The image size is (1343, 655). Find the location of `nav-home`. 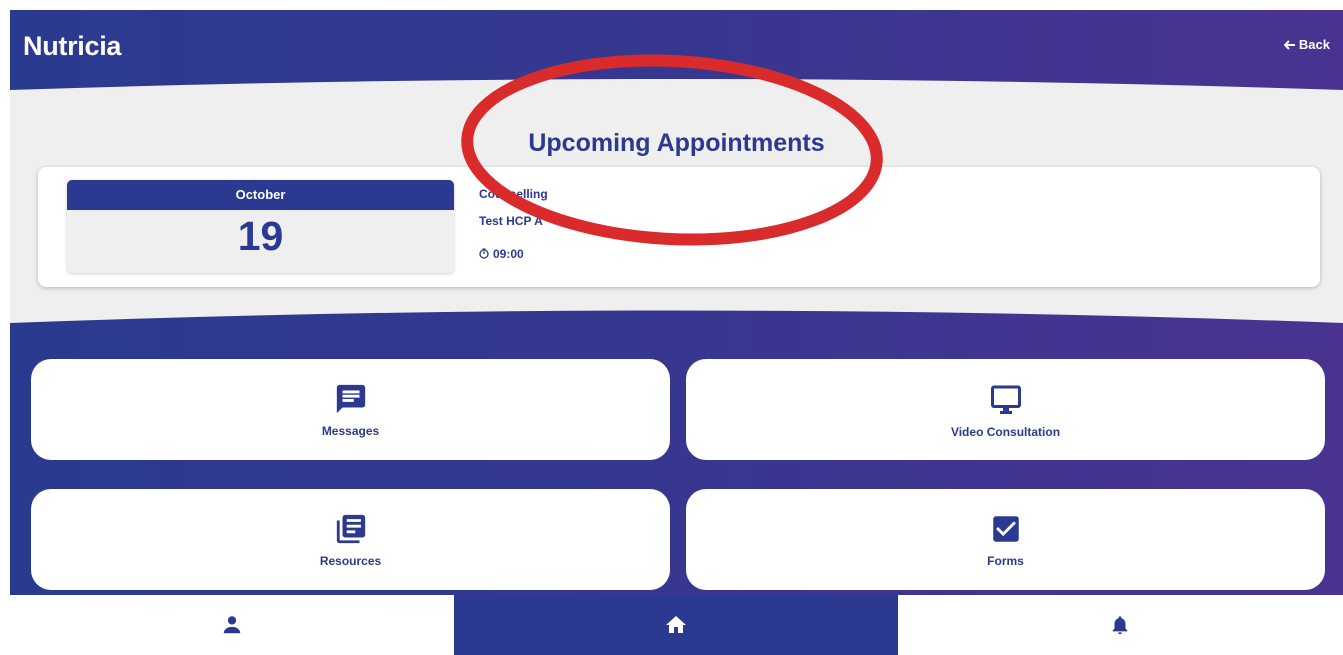

nav-home is located at coordinates (676, 625).